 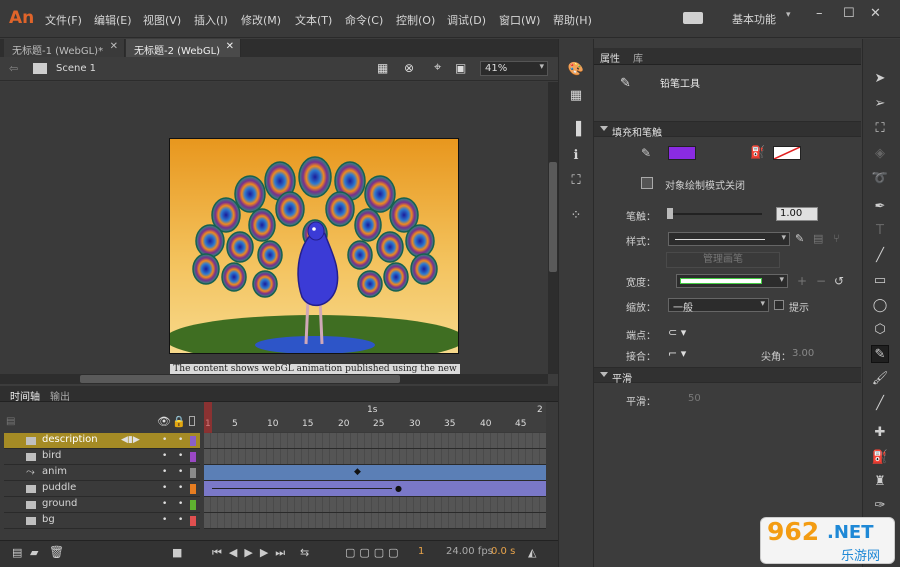 I want to click on menu-window: 窗口(W), so click(x=519, y=20).